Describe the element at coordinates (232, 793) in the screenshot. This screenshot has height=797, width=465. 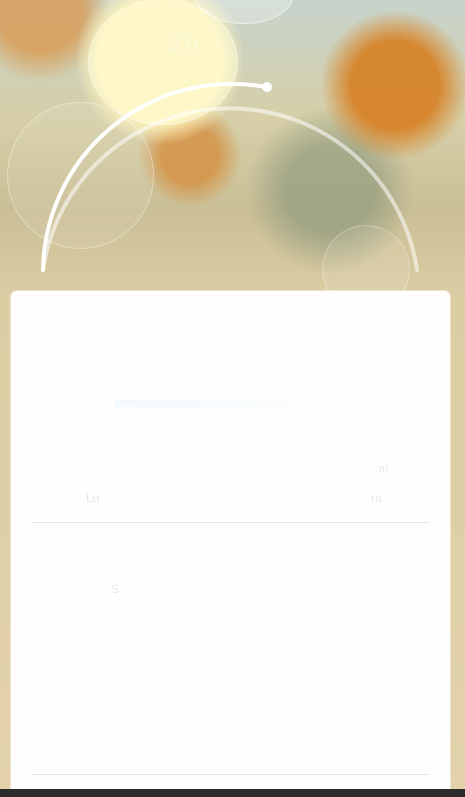
I see `system-nav-bar` at that location.